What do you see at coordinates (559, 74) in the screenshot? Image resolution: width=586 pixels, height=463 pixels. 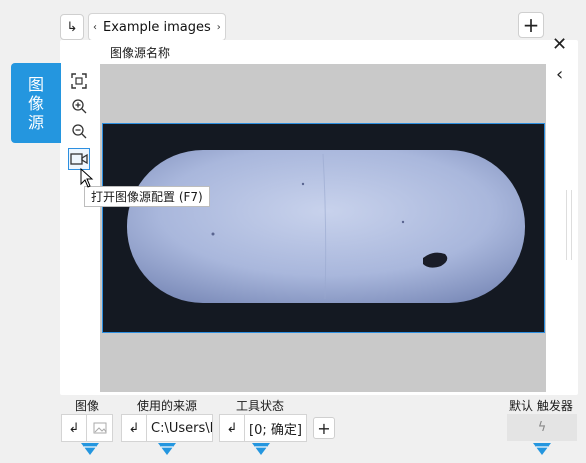 I see `collapse-chevron-icon: ‹` at bounding box center [559, 74].